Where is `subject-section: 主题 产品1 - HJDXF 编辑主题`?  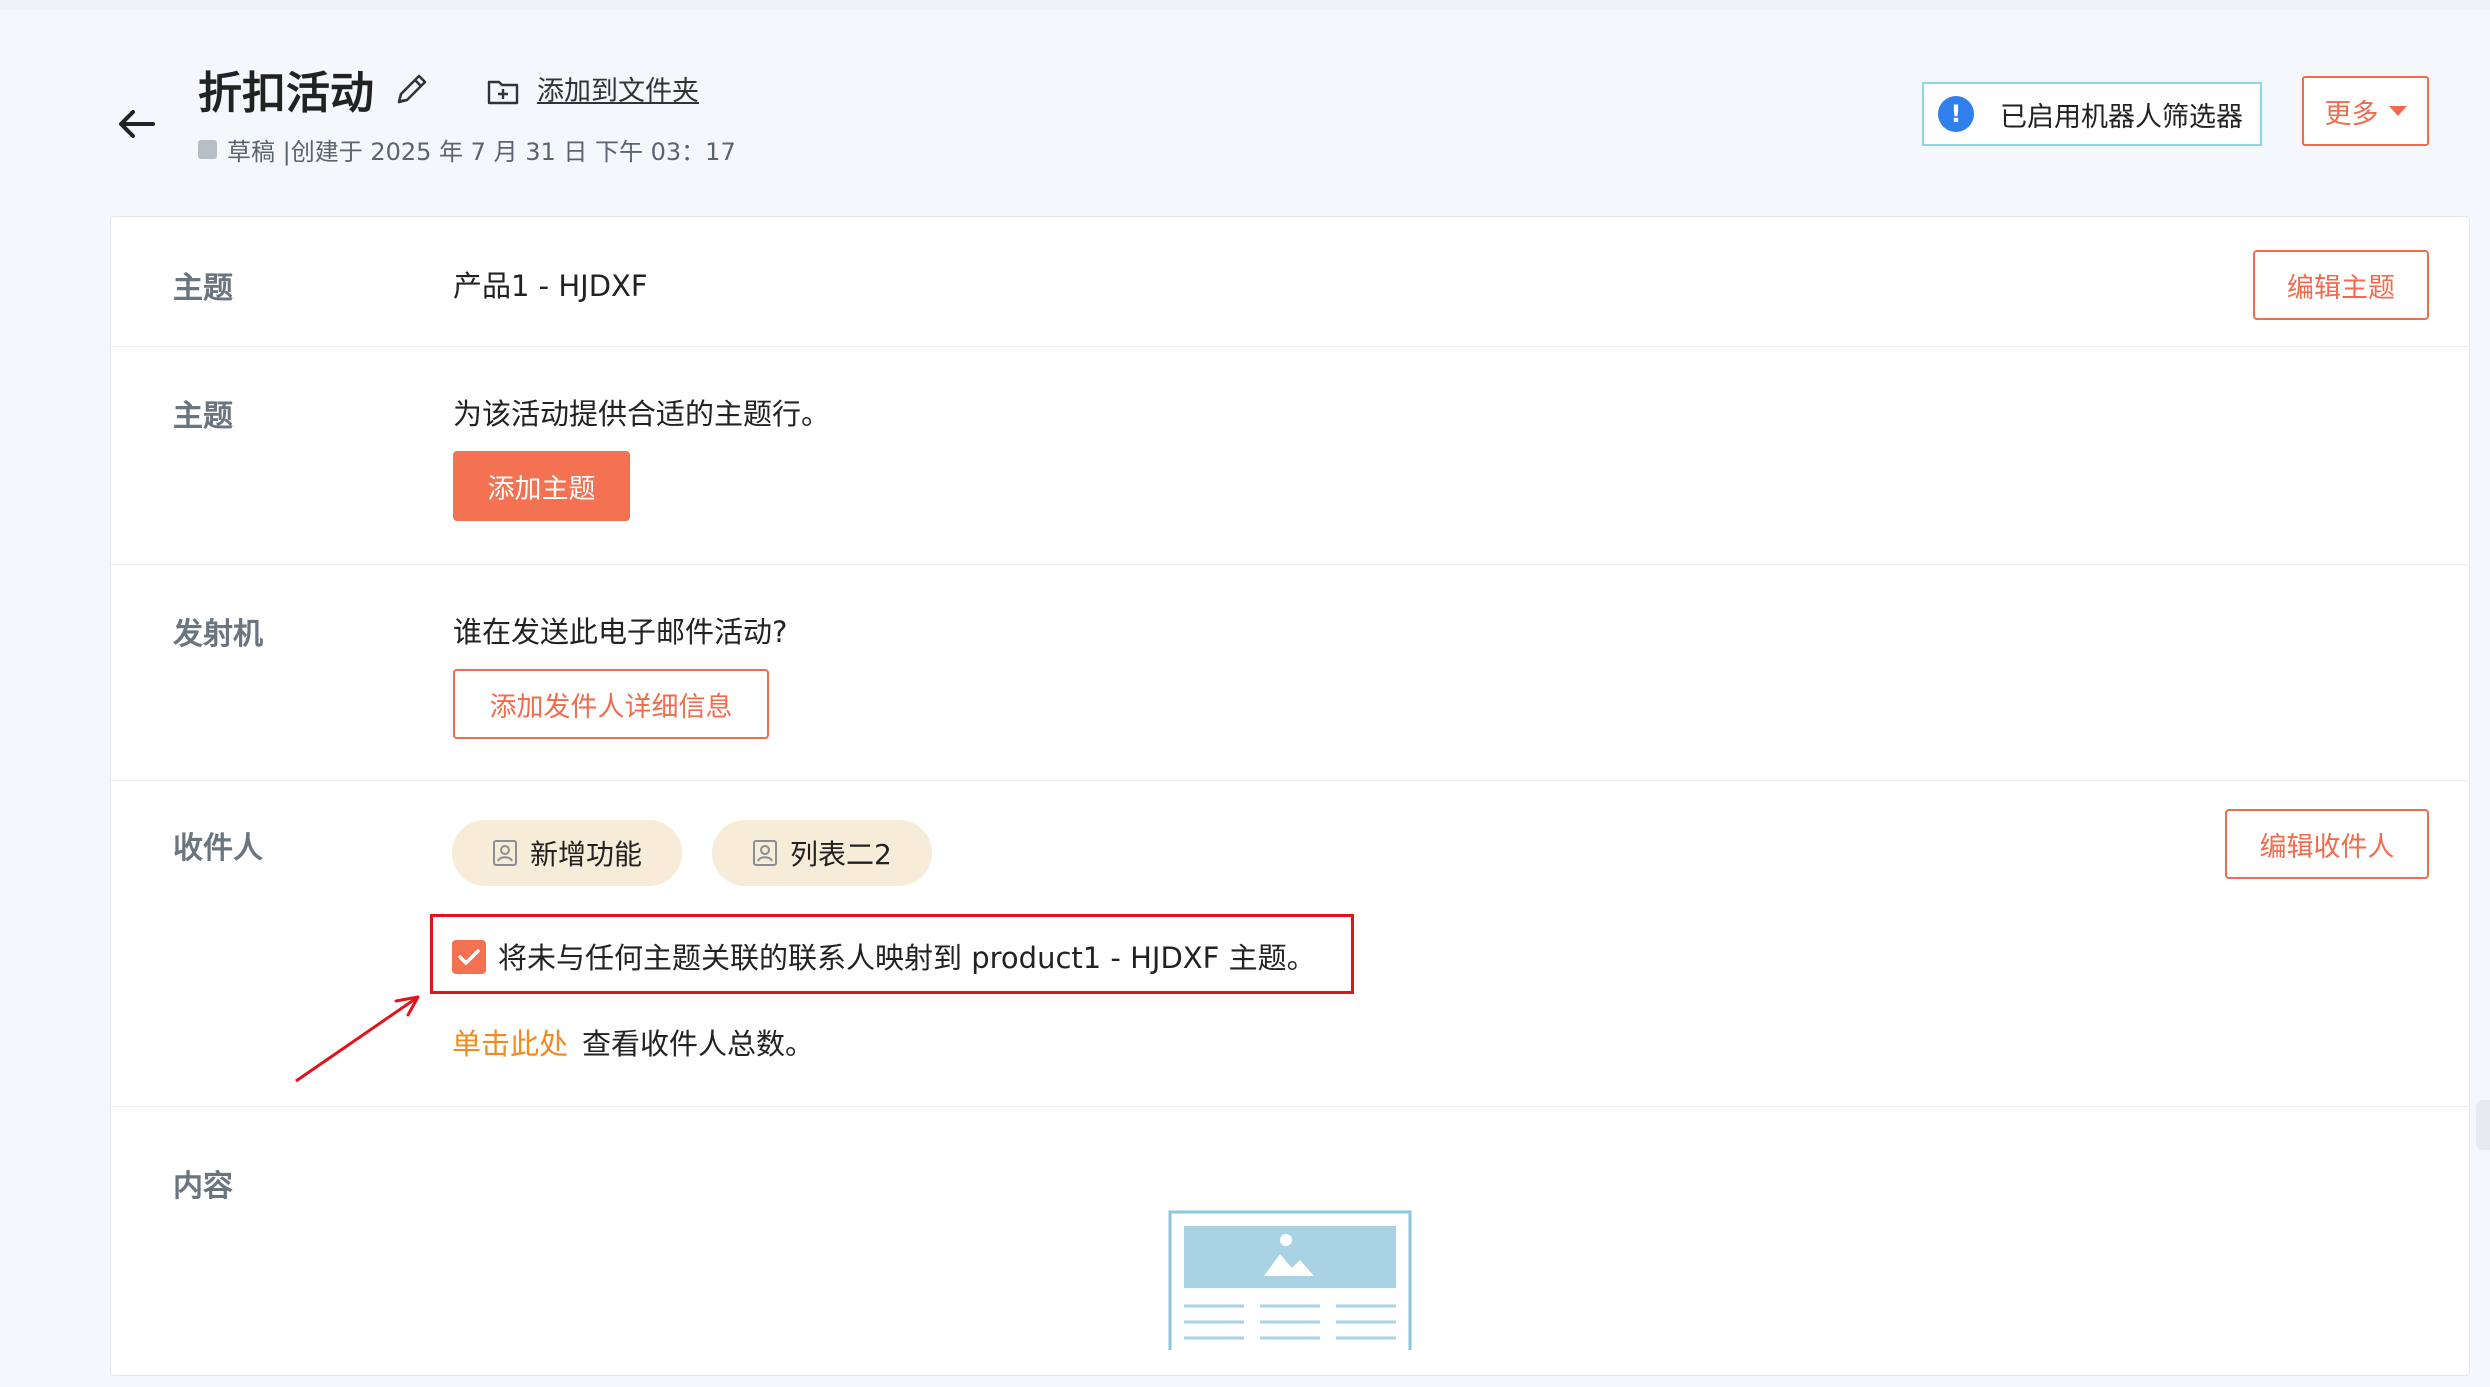 subject-section: 主题 产品1 - HJDXF 编辑主题 is located at coordinates (1290, 282).